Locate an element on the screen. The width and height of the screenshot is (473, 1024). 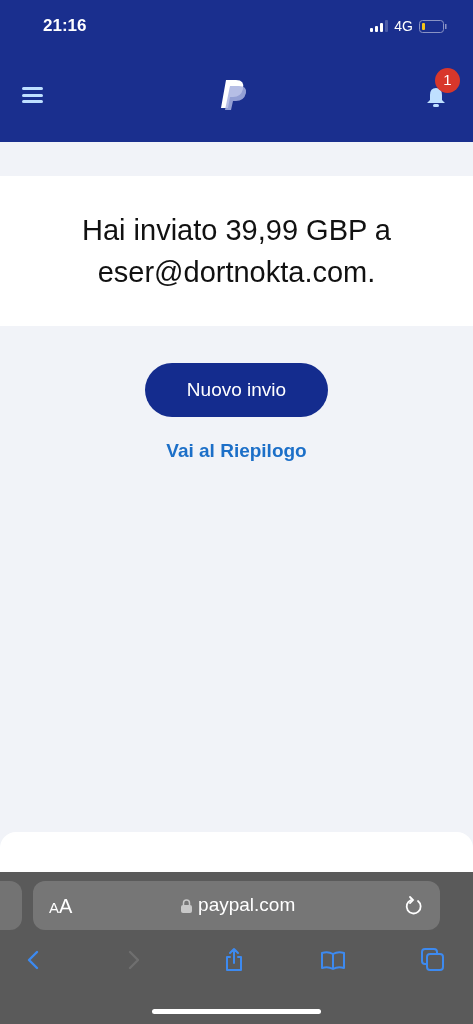
notification-count: 1 is located at coordinates (447, 80).